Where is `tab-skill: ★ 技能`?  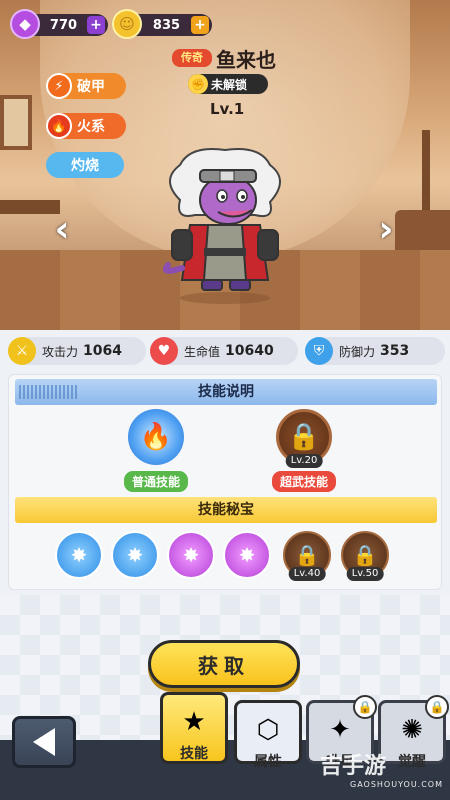
tab-skill: ★ 技能 is located at coordinates (194, 728).